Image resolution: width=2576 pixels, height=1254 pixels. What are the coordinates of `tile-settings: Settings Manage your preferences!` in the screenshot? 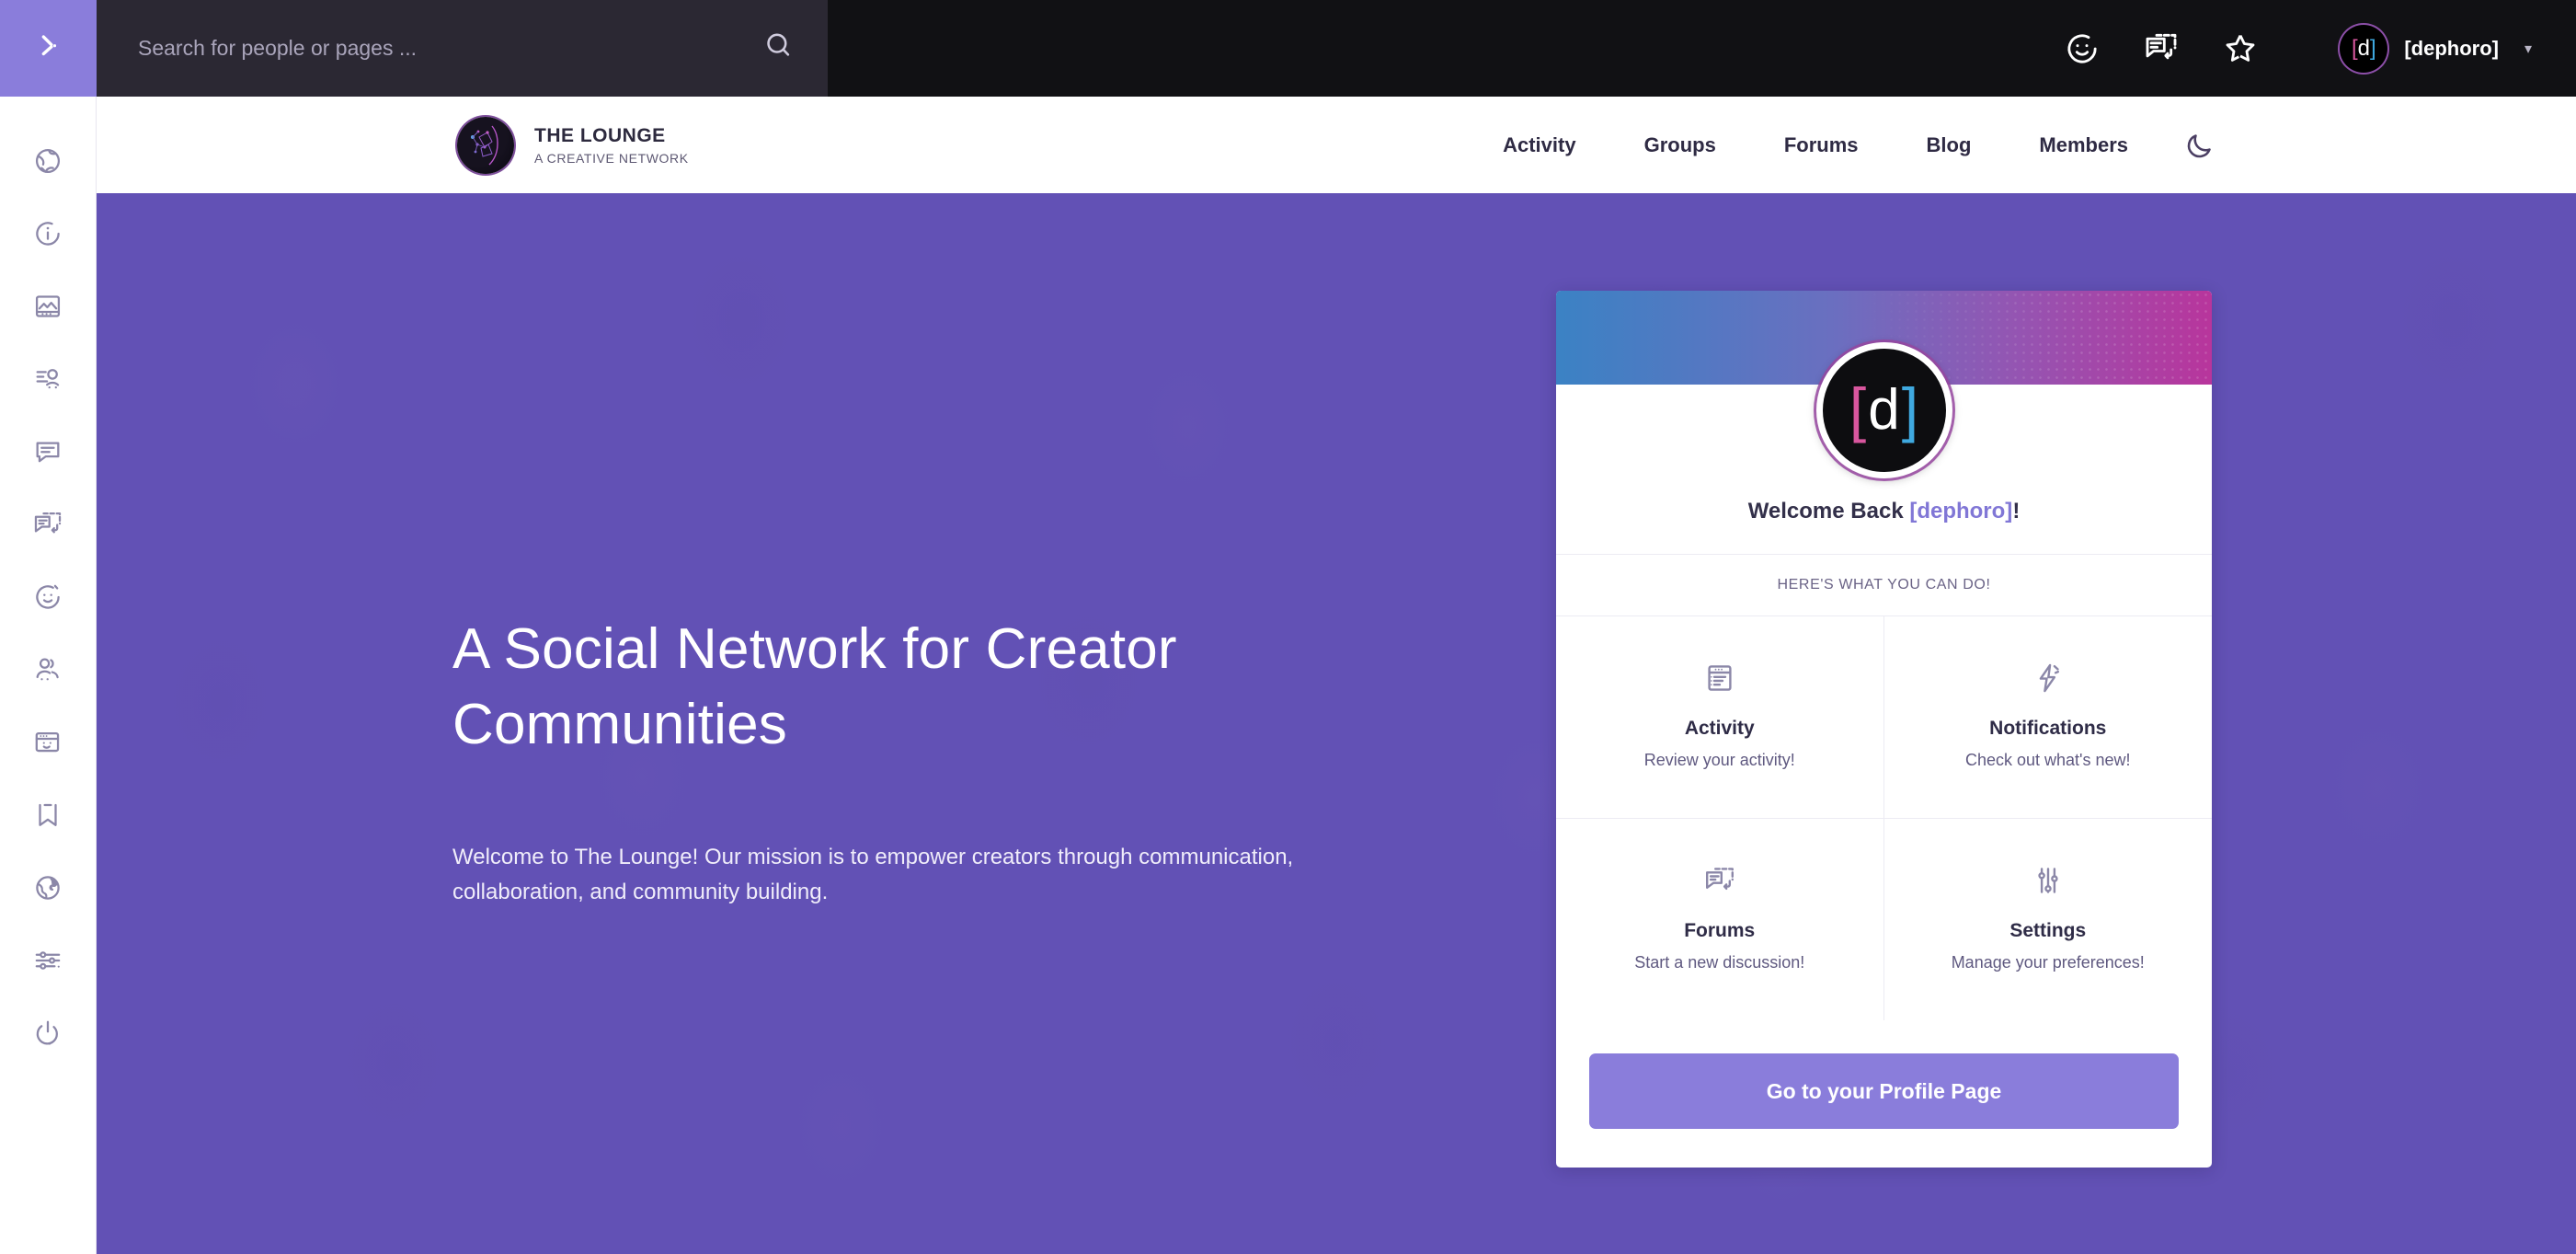 It's located at (2048, 919).